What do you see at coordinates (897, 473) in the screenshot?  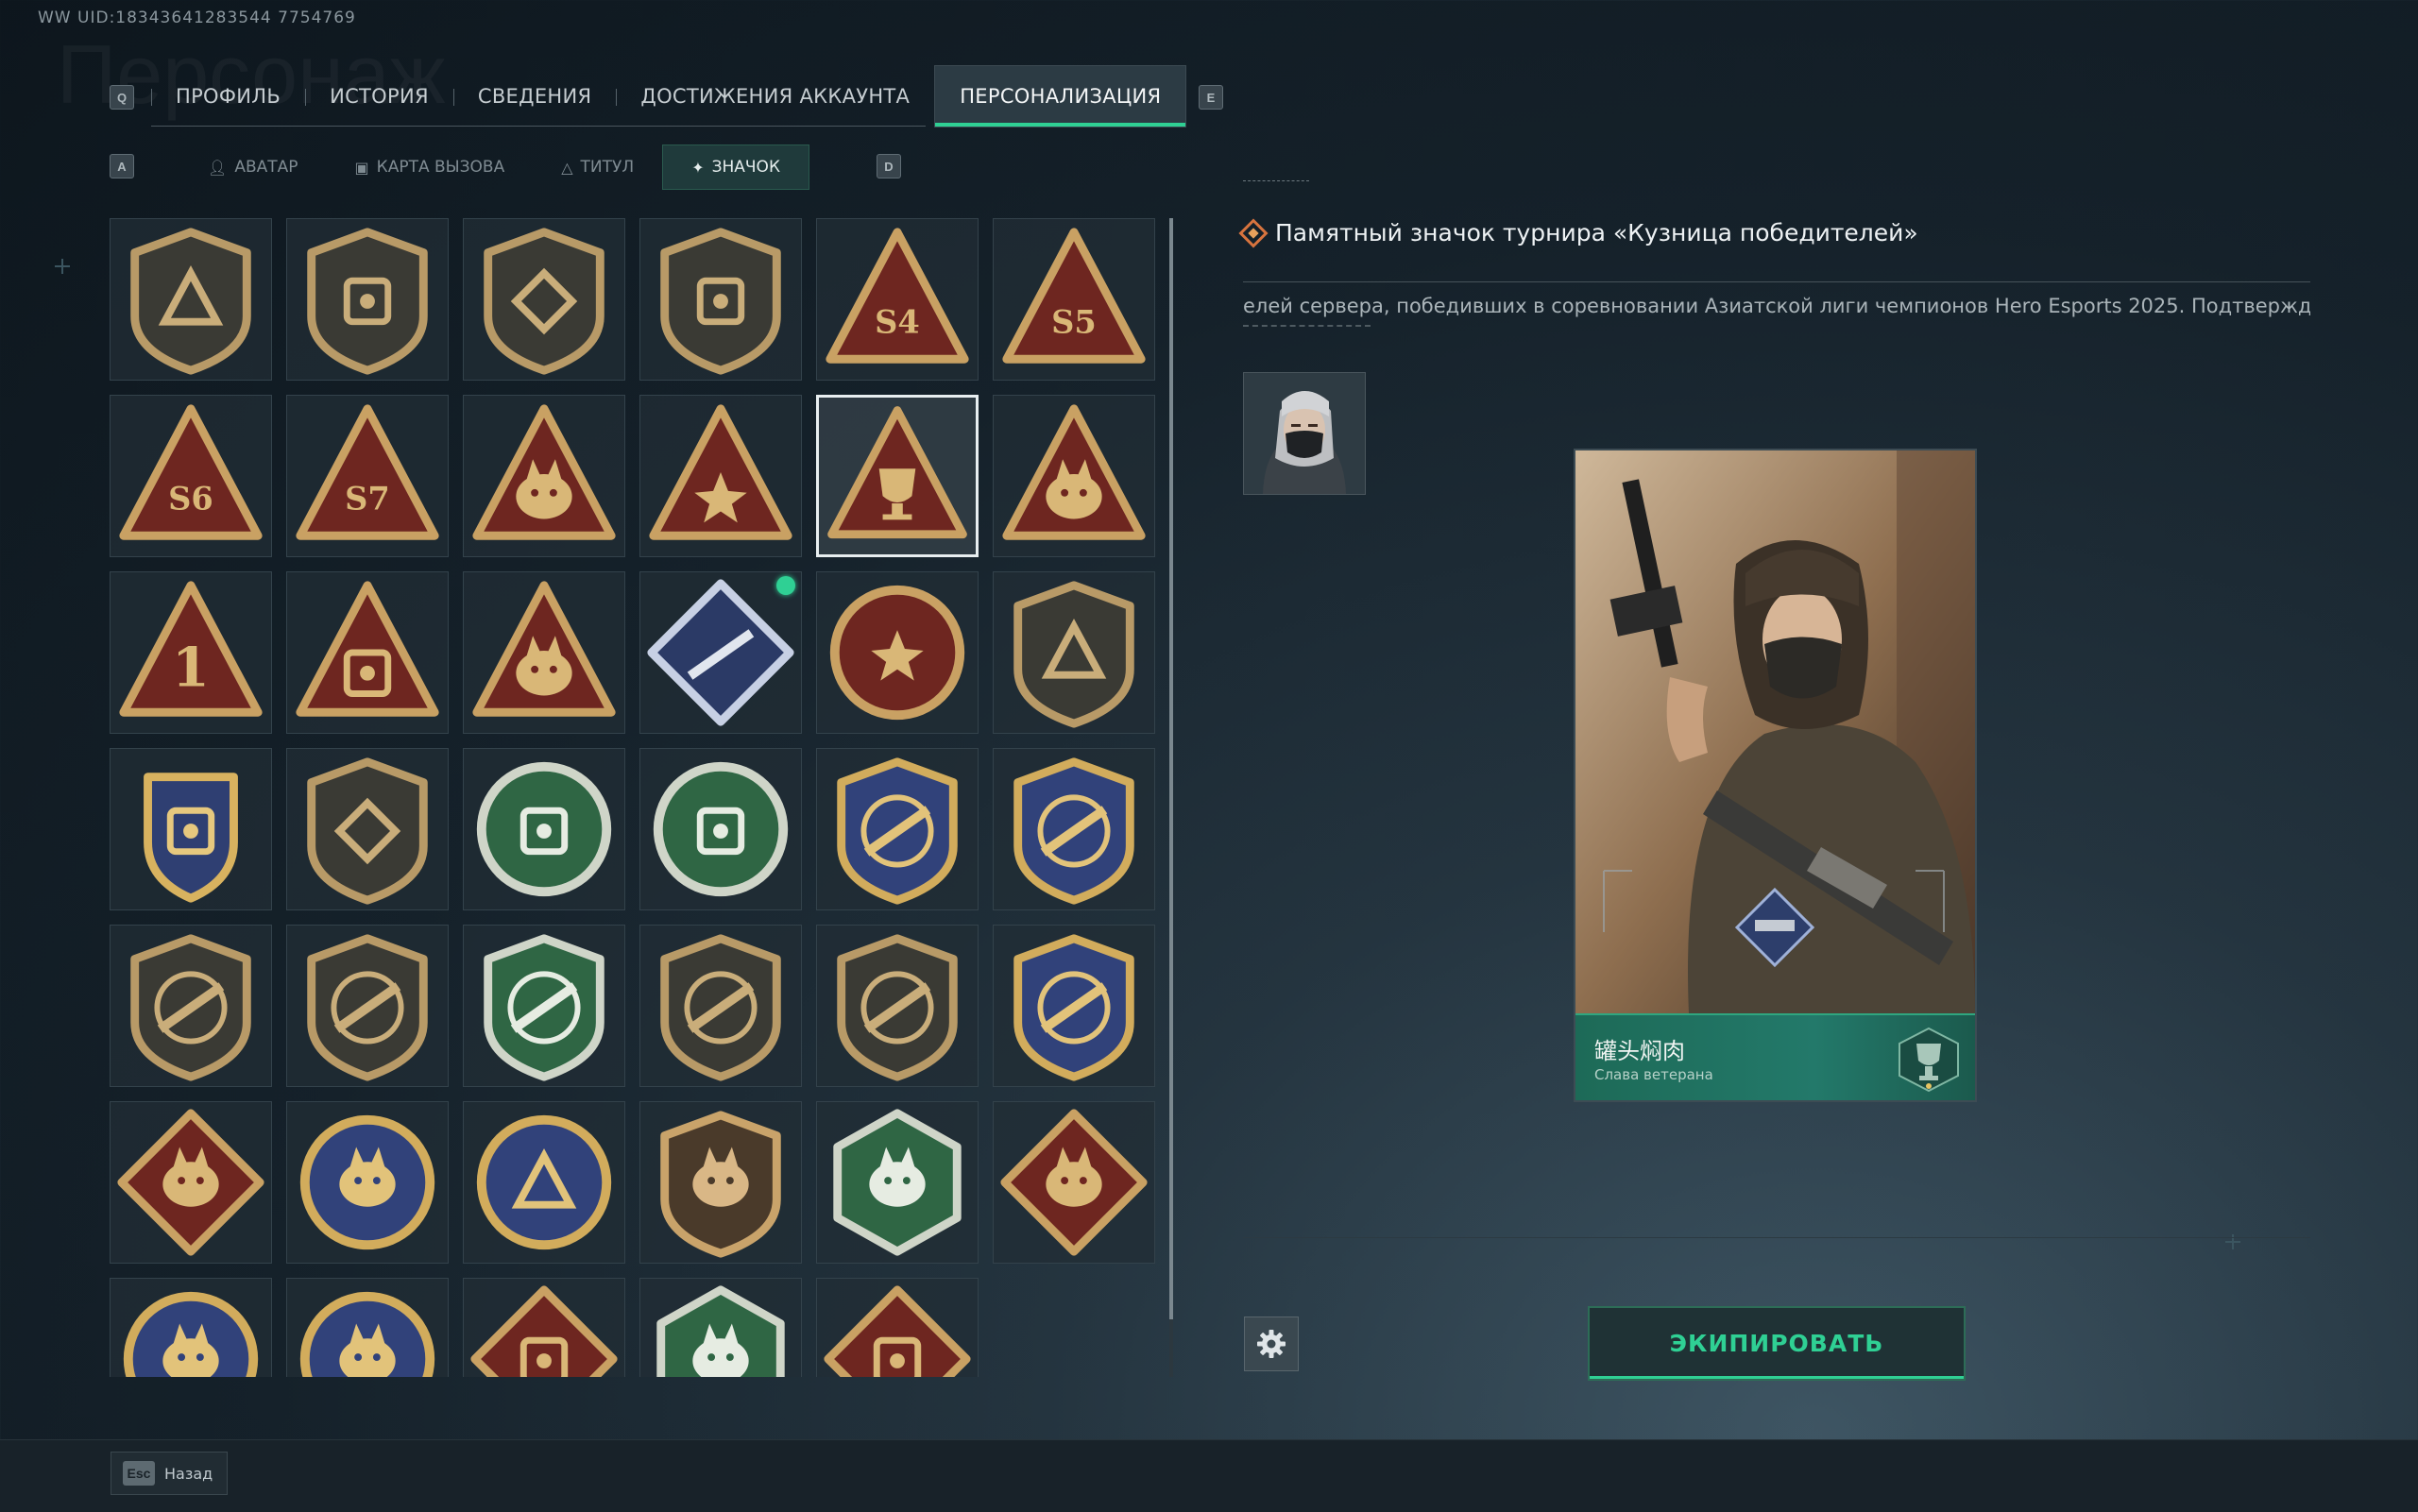 I see `badge-trophy-icon` at bounding box center [897, 473].